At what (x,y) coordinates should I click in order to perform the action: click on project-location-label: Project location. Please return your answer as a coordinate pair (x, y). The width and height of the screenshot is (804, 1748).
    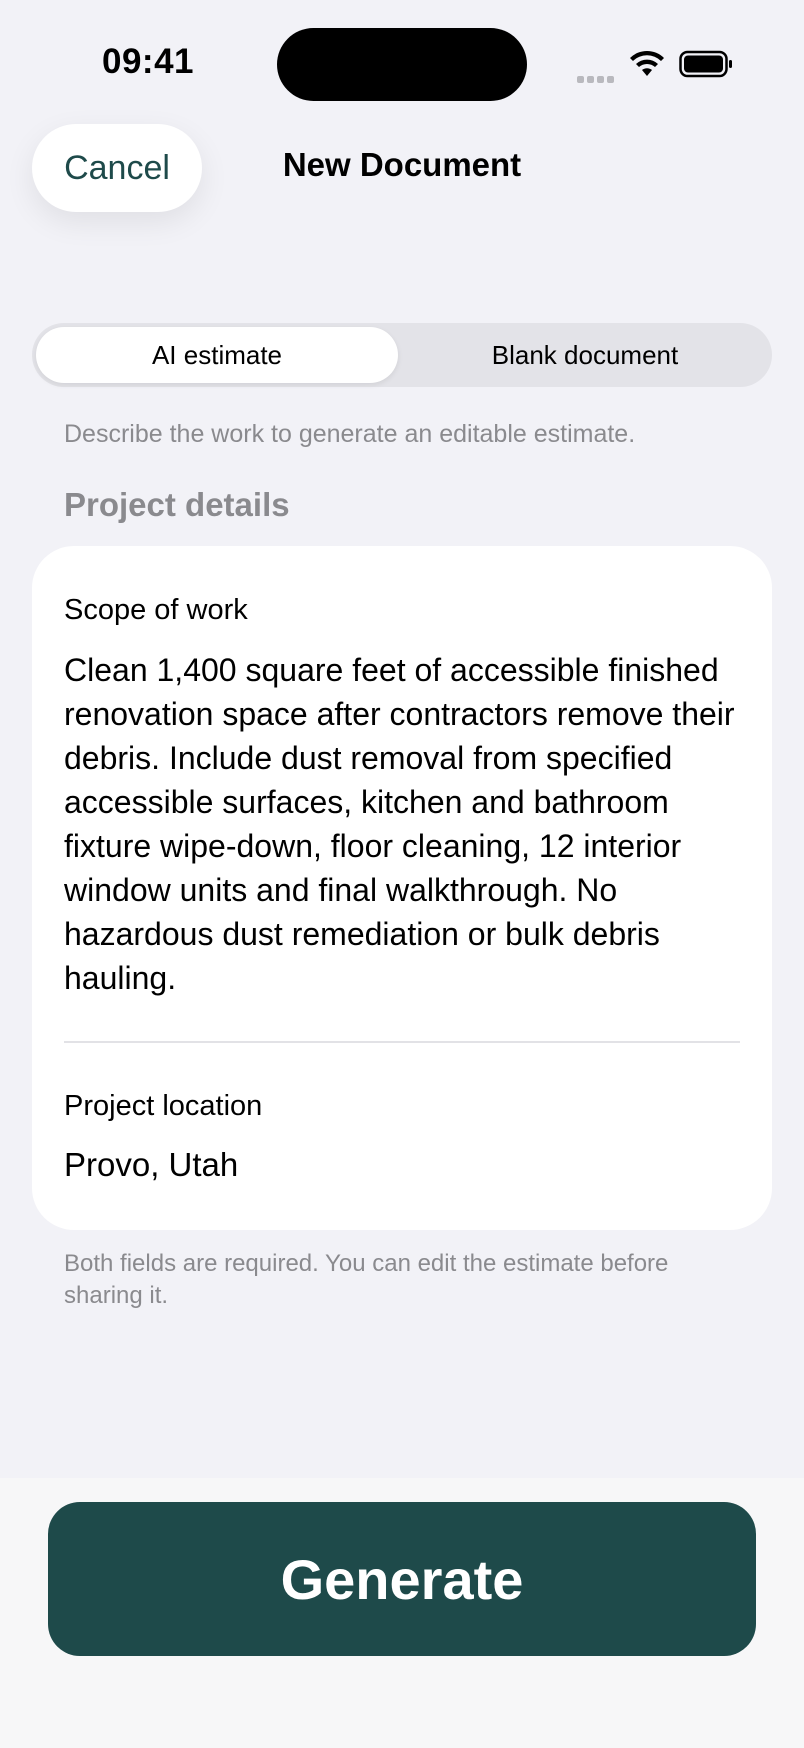
    Looking at the image, I should click on (163, 1106).